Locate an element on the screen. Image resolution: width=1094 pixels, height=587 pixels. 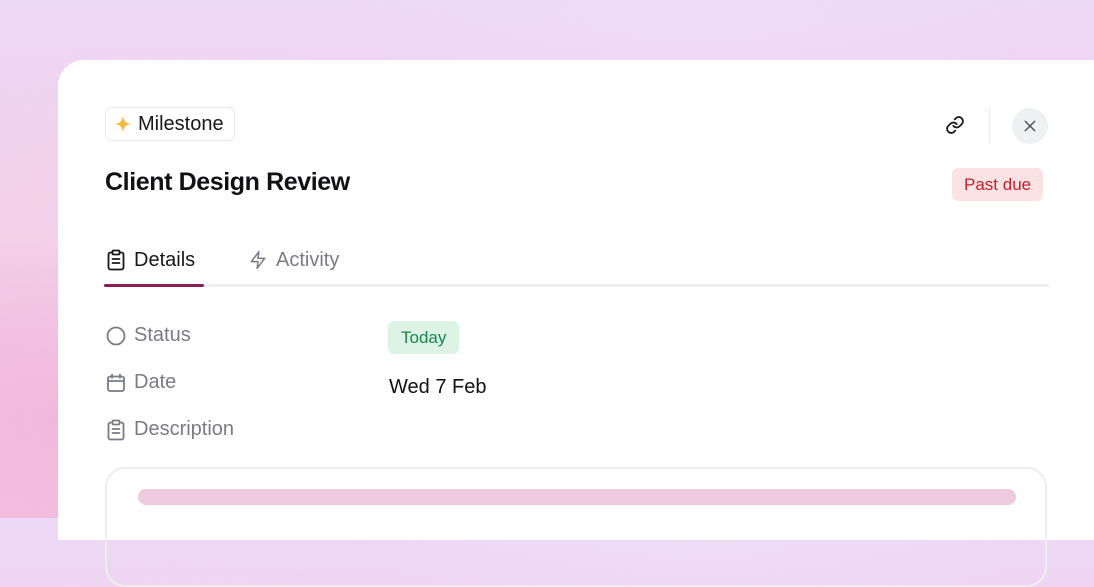
milestone-badge: Milestone is located at coordinates (170, 124).